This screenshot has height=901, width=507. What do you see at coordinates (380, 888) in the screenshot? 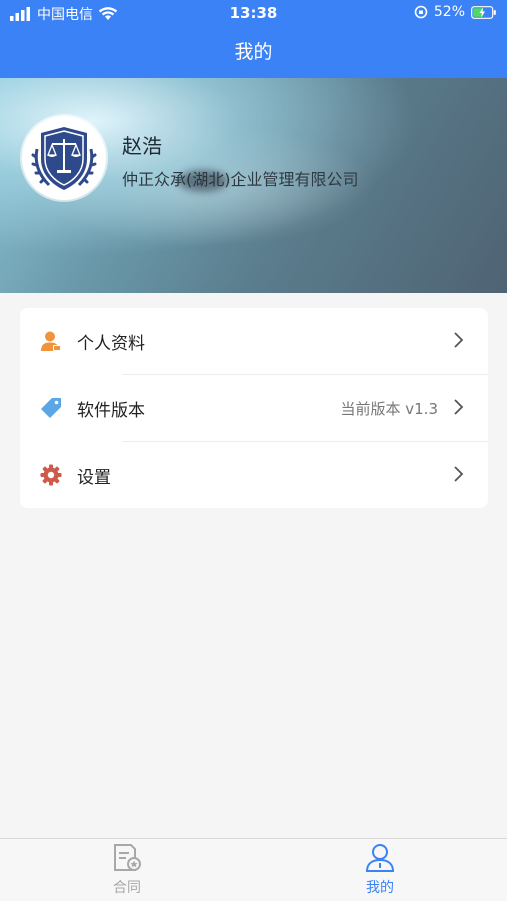
I see `tab-label: 我的` at bounding box center [380, 888].